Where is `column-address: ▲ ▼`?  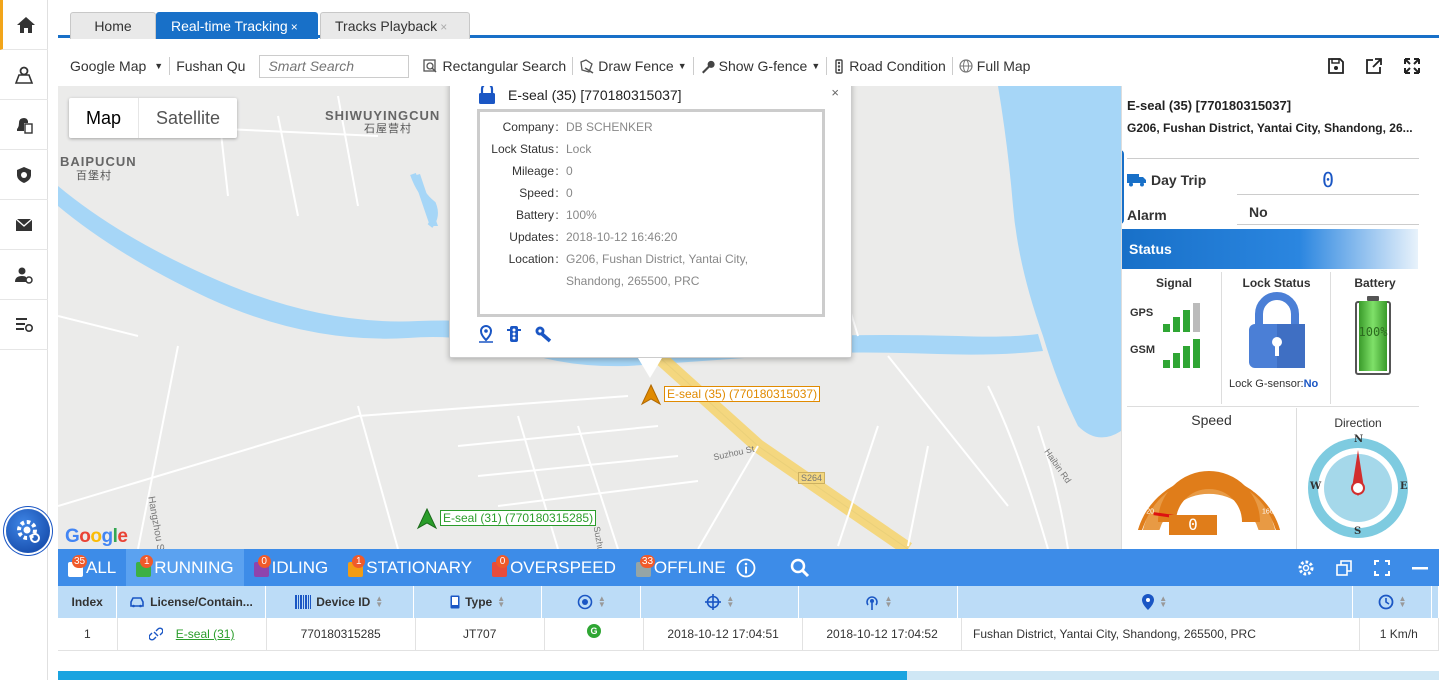
column-address: ▲ ▼ is located at coordinates (1155, 602).